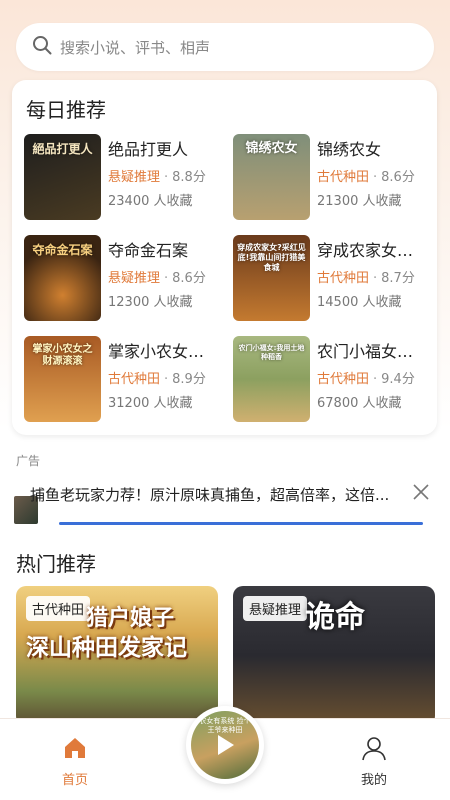 This screenshot has width=450, height=800. What do you see at coordinates (62, 379) in the screenshot?
I see `book-cover: 掌家小农女之财源滚滚` at bounding box center [62, 379].